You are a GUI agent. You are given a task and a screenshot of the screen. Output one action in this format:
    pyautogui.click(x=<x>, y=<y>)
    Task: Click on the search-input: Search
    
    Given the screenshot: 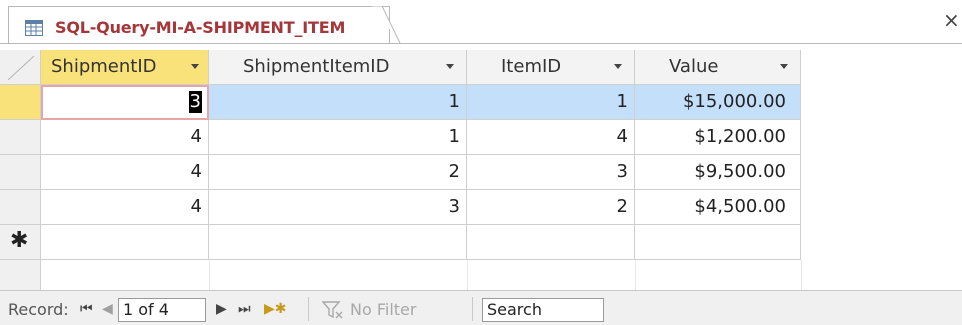 What is the action you would take?
    pyautogui.click(x=543, y=310)
    